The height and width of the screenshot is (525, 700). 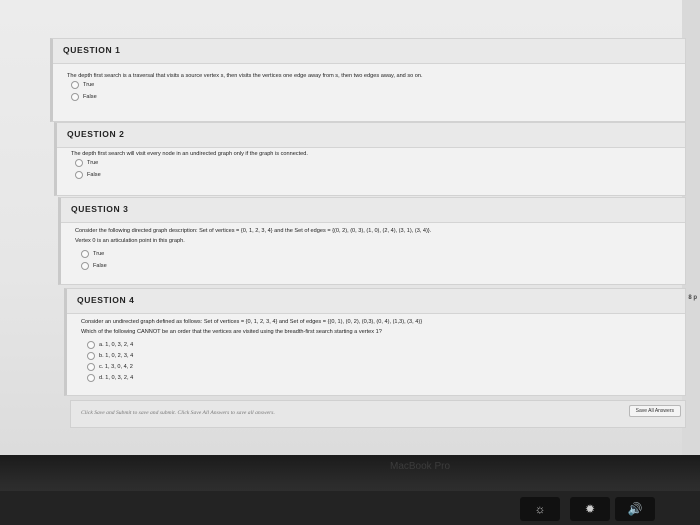 I want to click on option-label: a. 1, 0, 3, 2, 4, so click(x=116, y=345).